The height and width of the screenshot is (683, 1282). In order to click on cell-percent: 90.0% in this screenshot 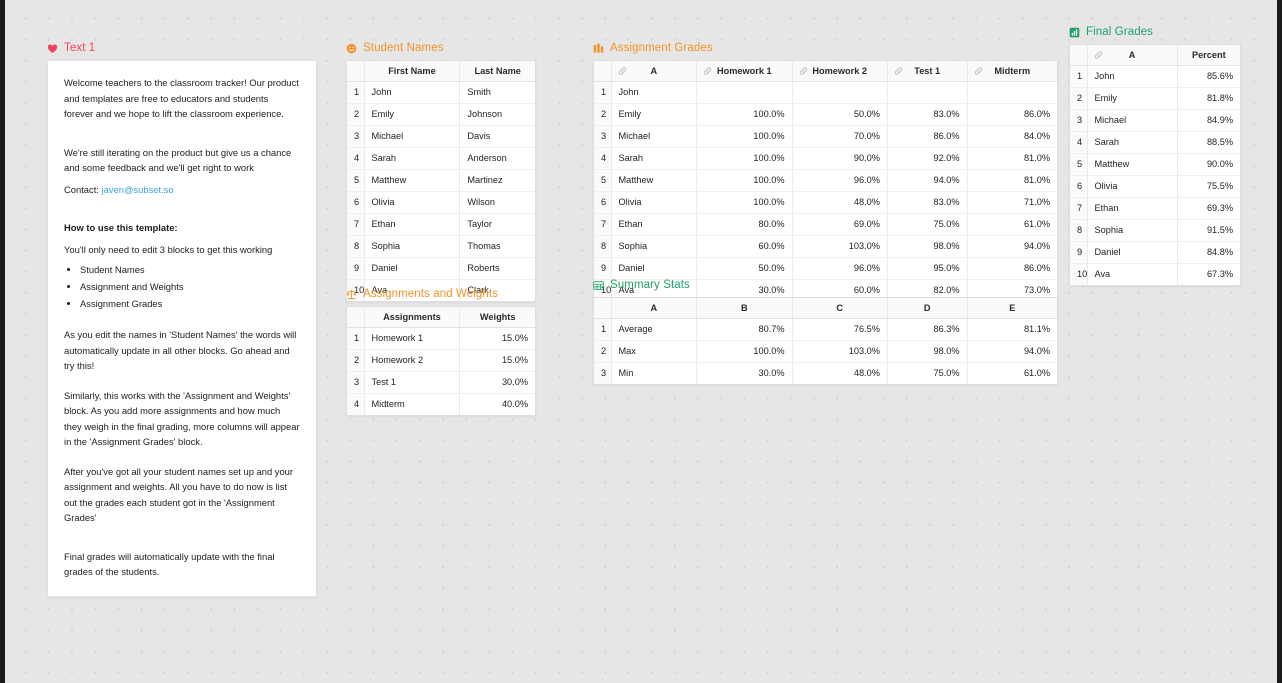, I will do `click(1208, 164)`.